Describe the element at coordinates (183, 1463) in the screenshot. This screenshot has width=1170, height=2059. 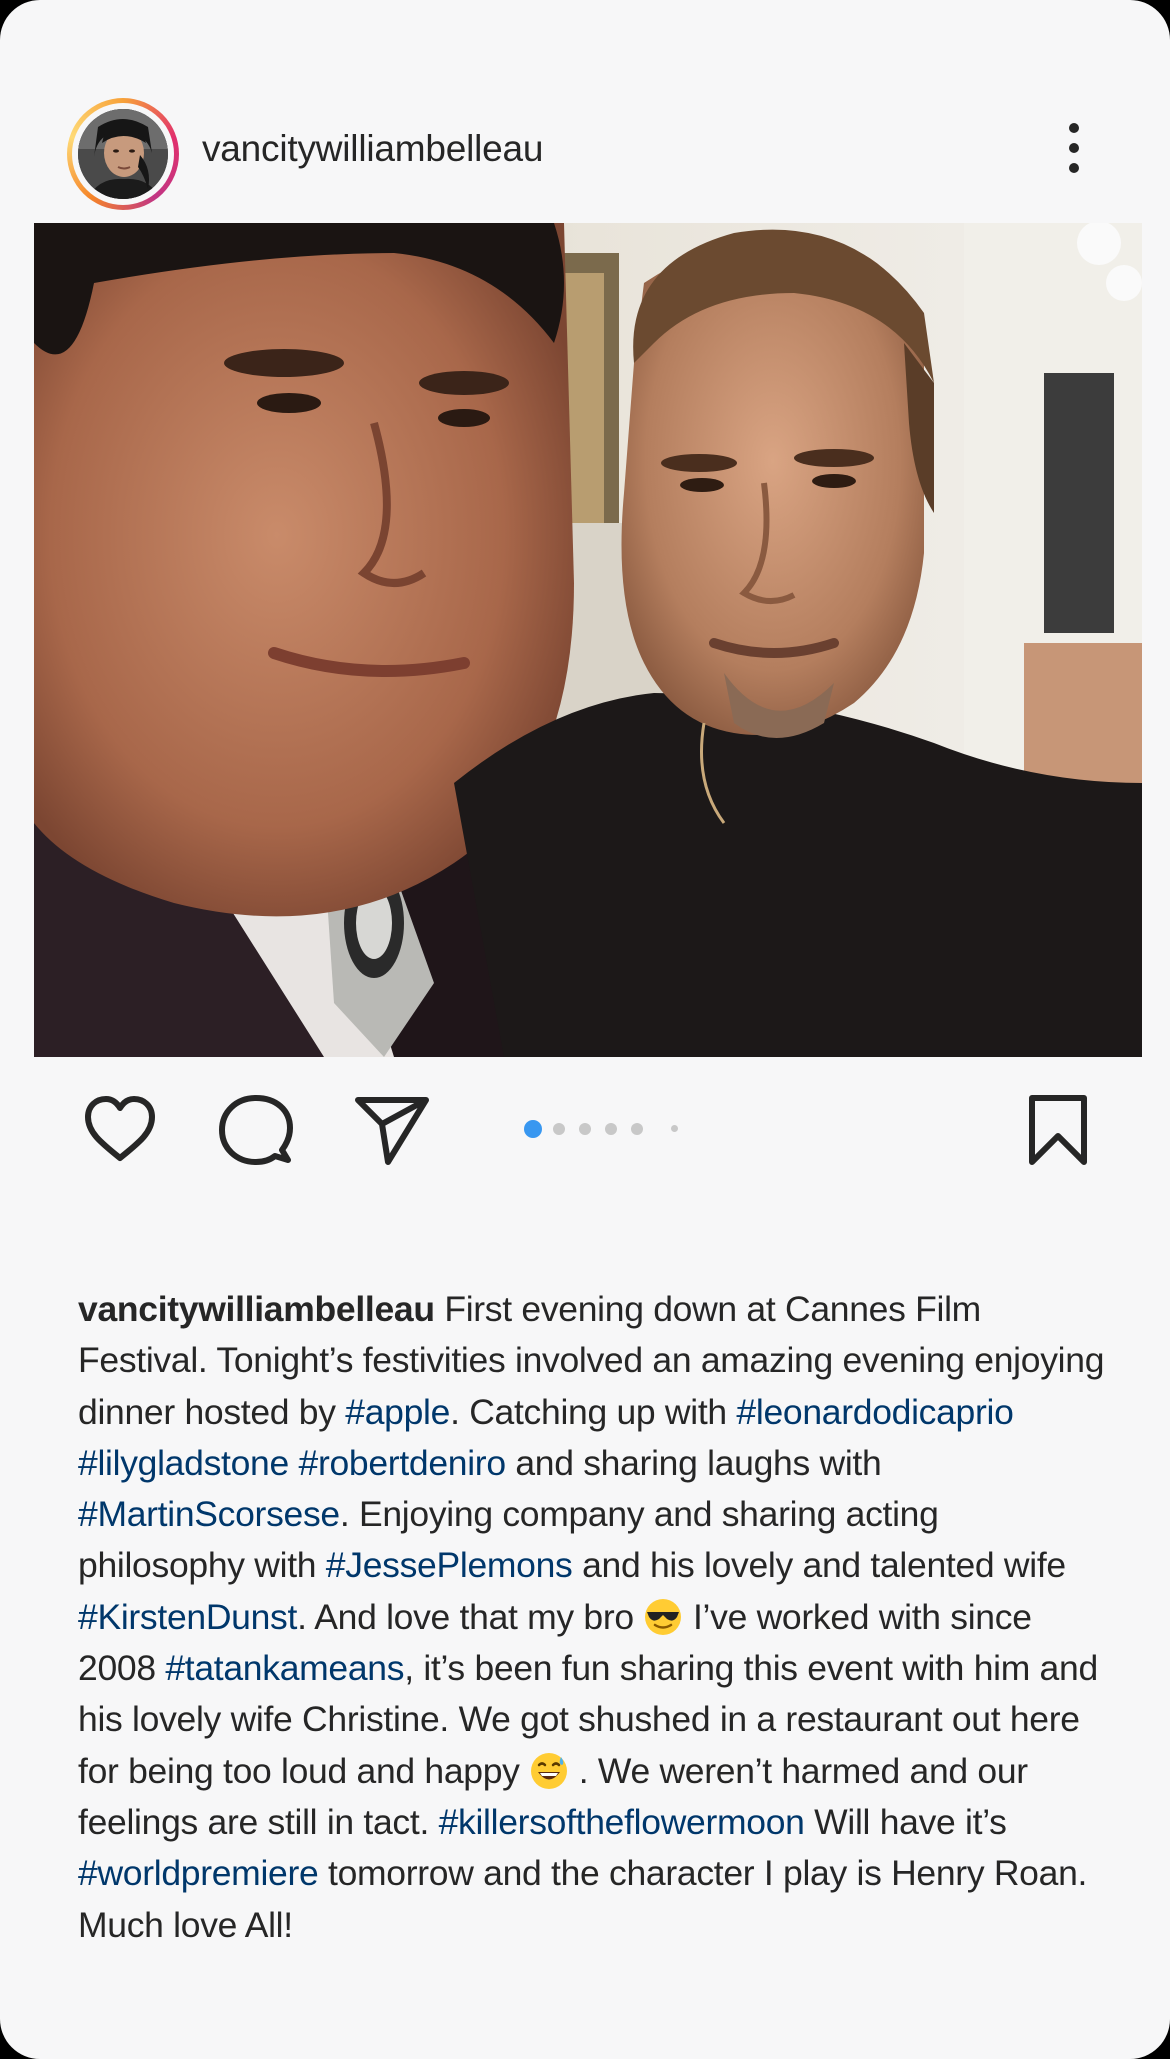
I see `hashtag-link: #lilygladstone` at that location.